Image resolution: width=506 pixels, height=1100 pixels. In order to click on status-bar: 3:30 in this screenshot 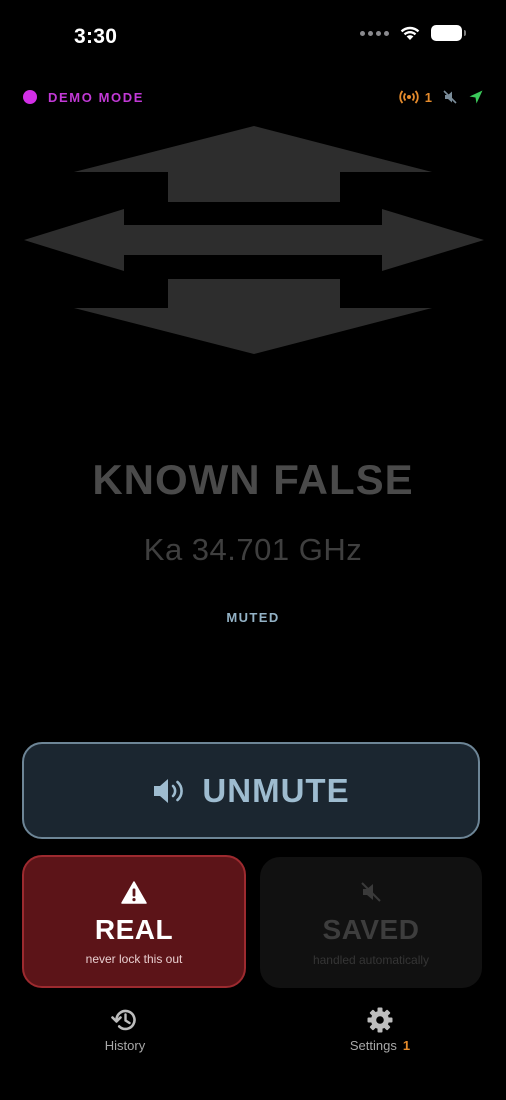, I will do `click(253, 35)`.